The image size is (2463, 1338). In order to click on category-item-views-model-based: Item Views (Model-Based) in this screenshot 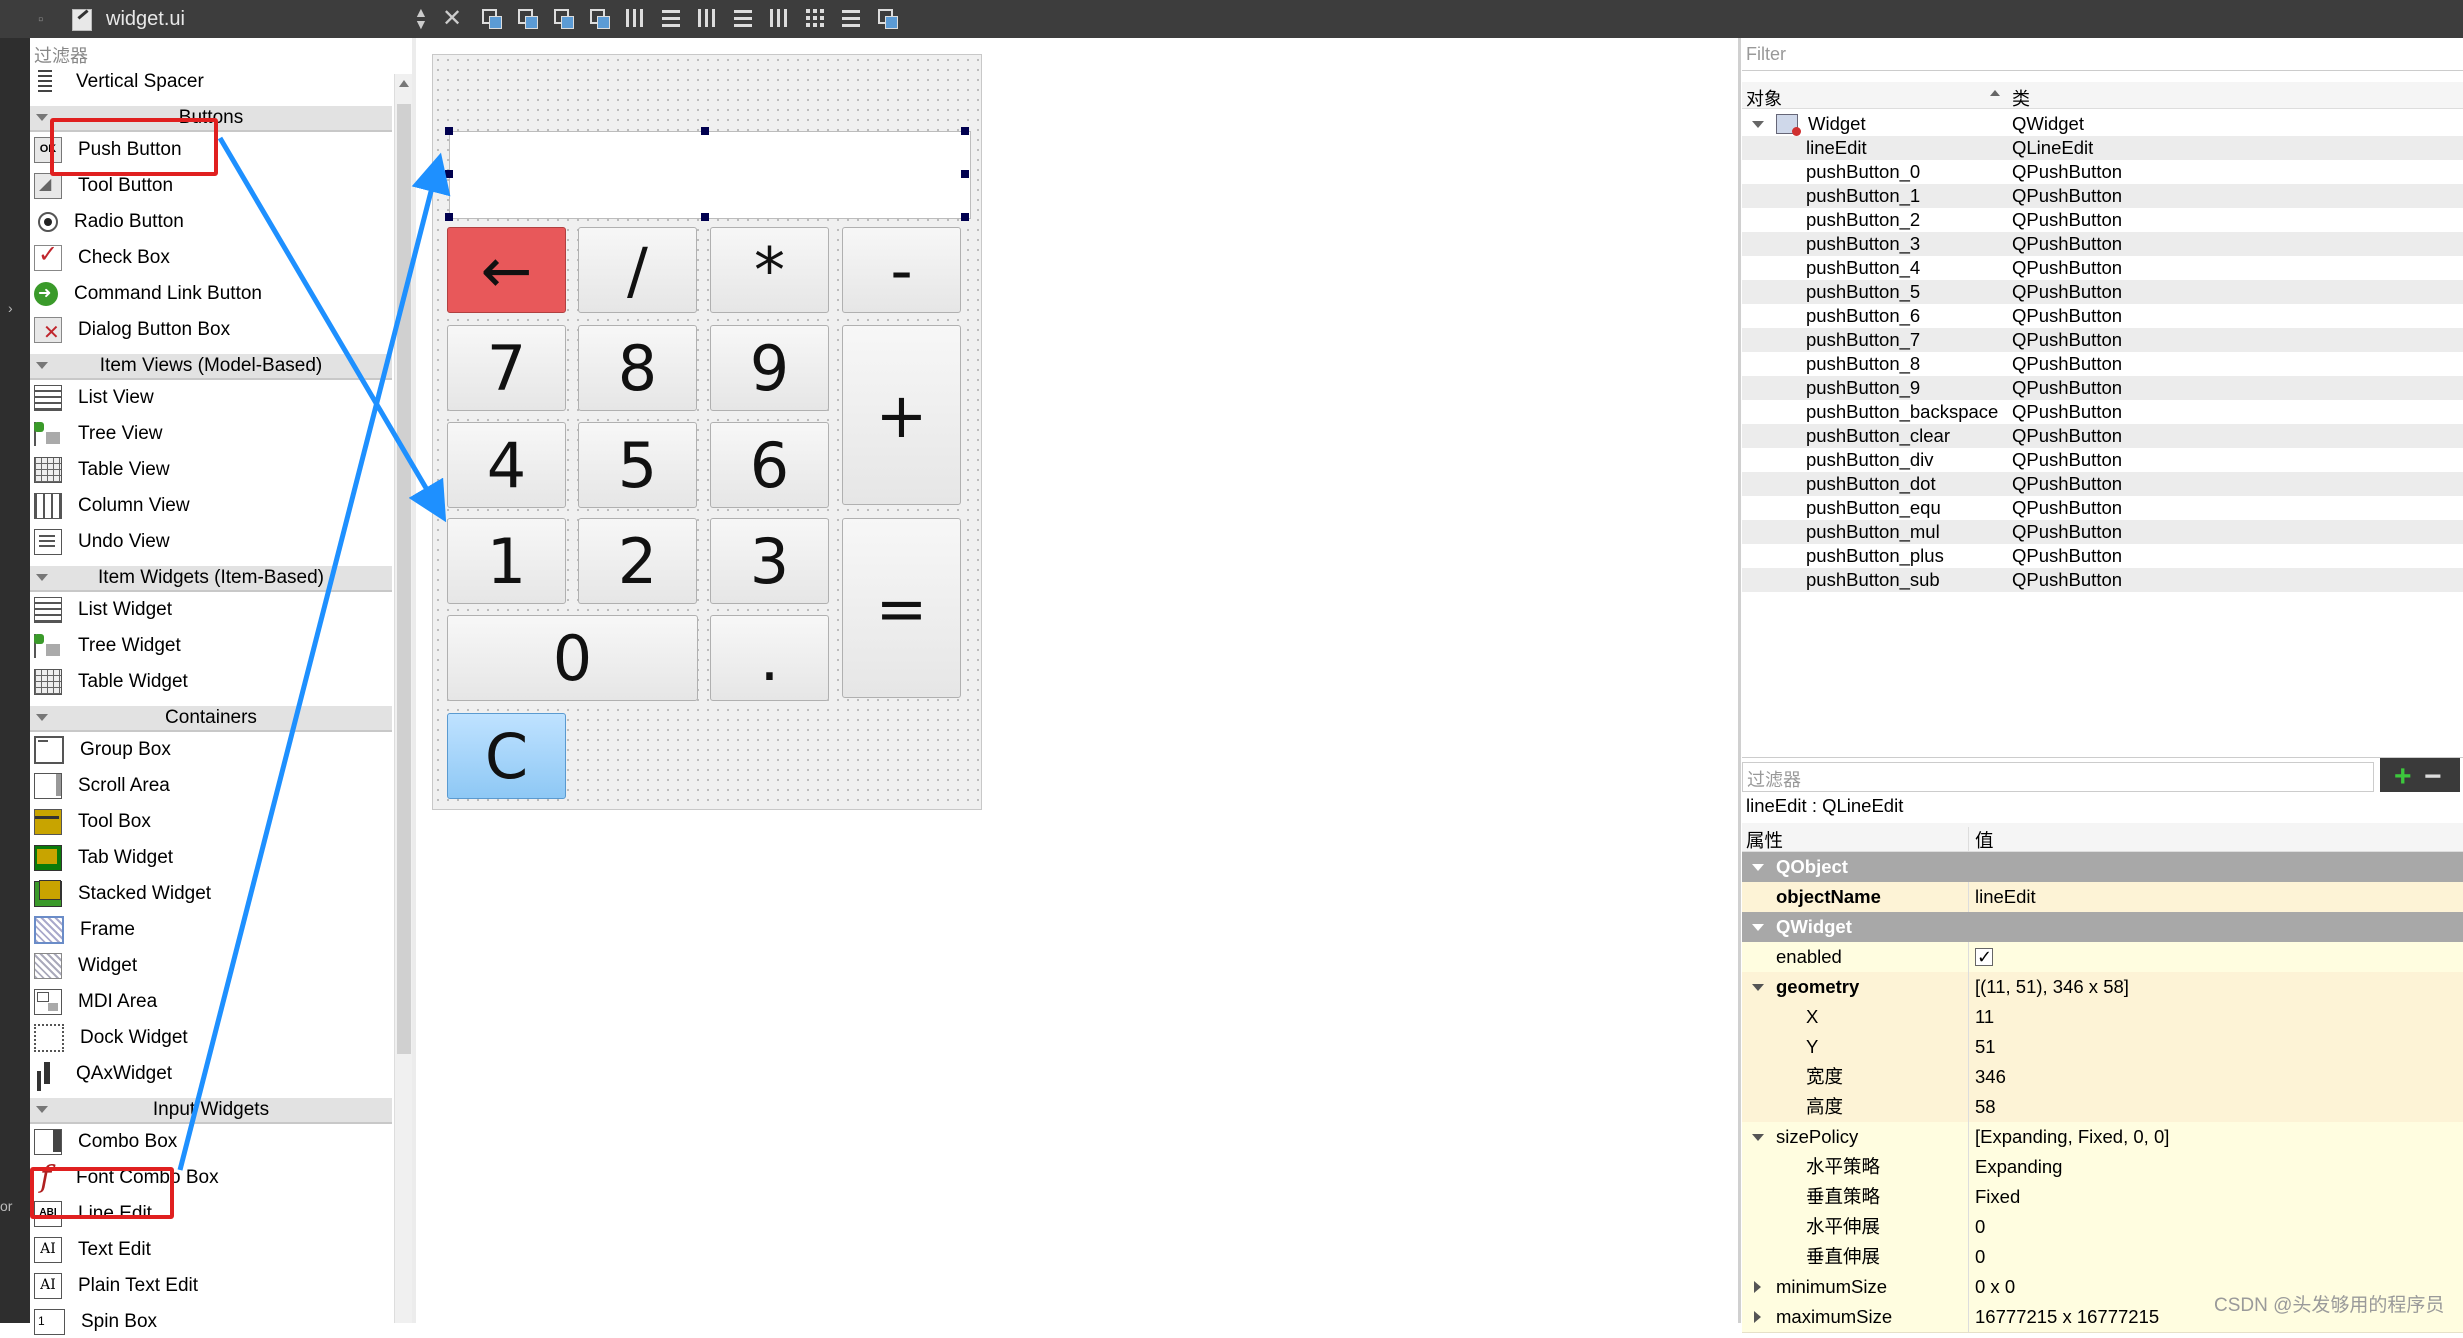, I will do `click(211, 367)`.